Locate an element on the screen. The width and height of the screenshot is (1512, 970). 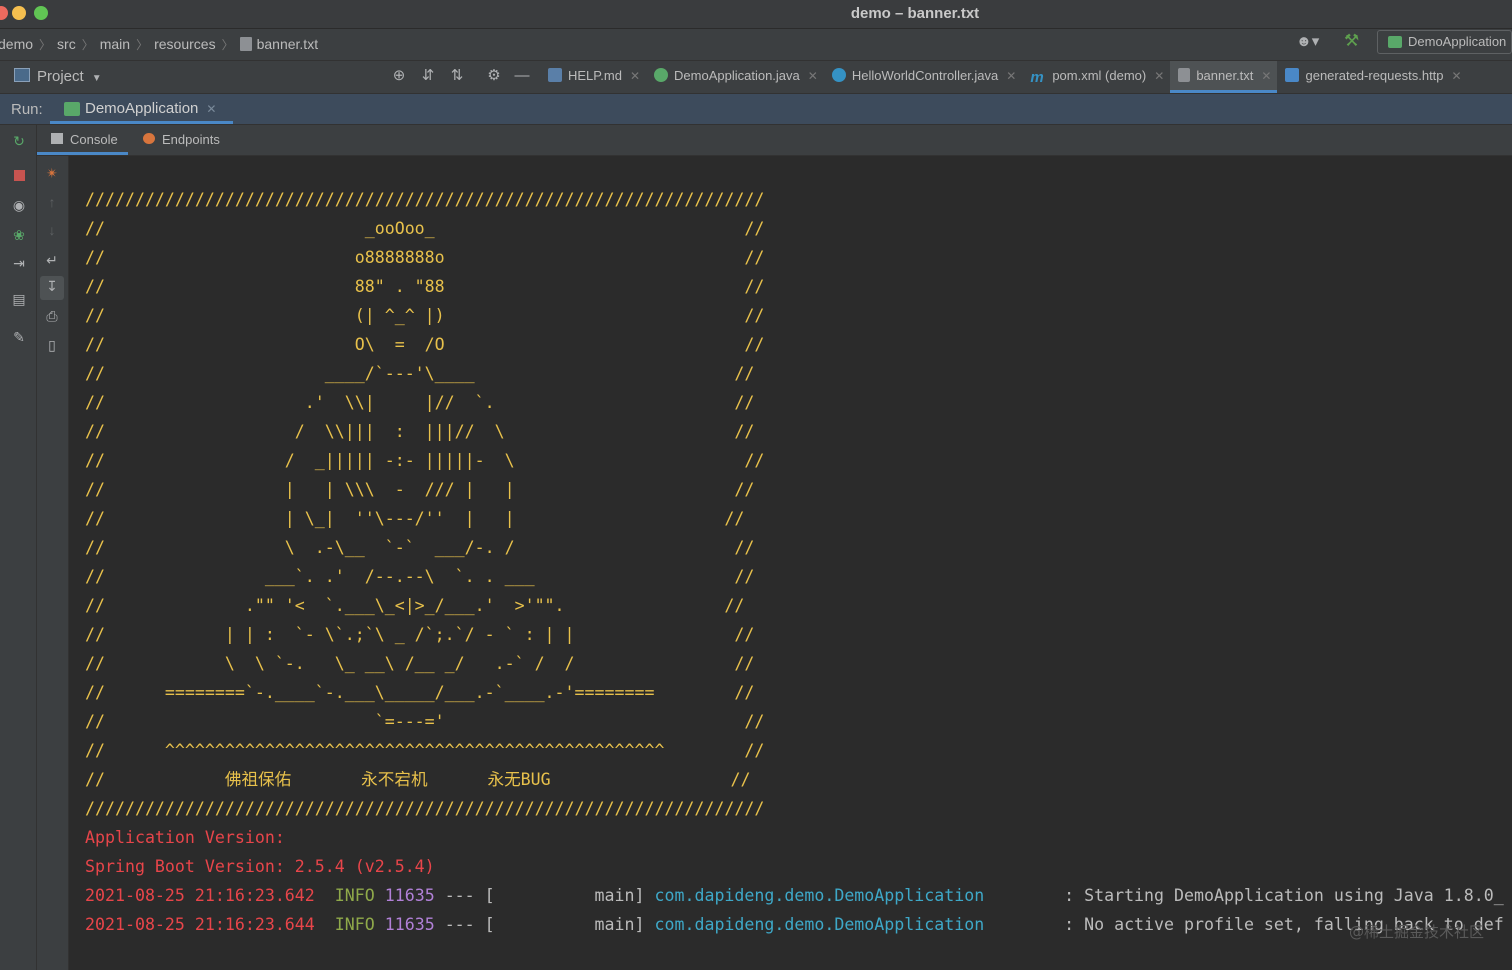
banner-line: // 佛祖保佑 永不宕机 永无BUG // is located at coordinates (418, 779).